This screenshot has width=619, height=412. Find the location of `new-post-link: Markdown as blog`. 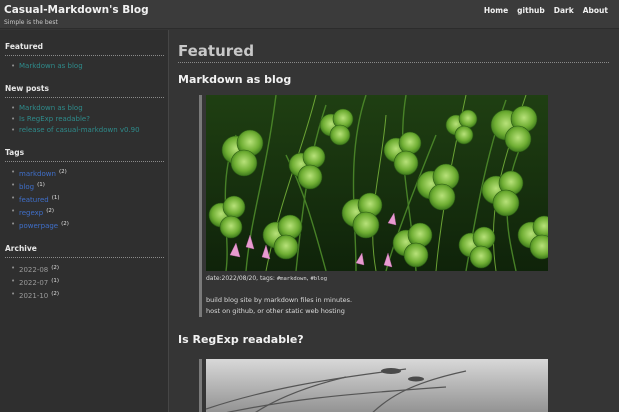

new-post-link: Markdown as blog is located at coordinates (51, 108).